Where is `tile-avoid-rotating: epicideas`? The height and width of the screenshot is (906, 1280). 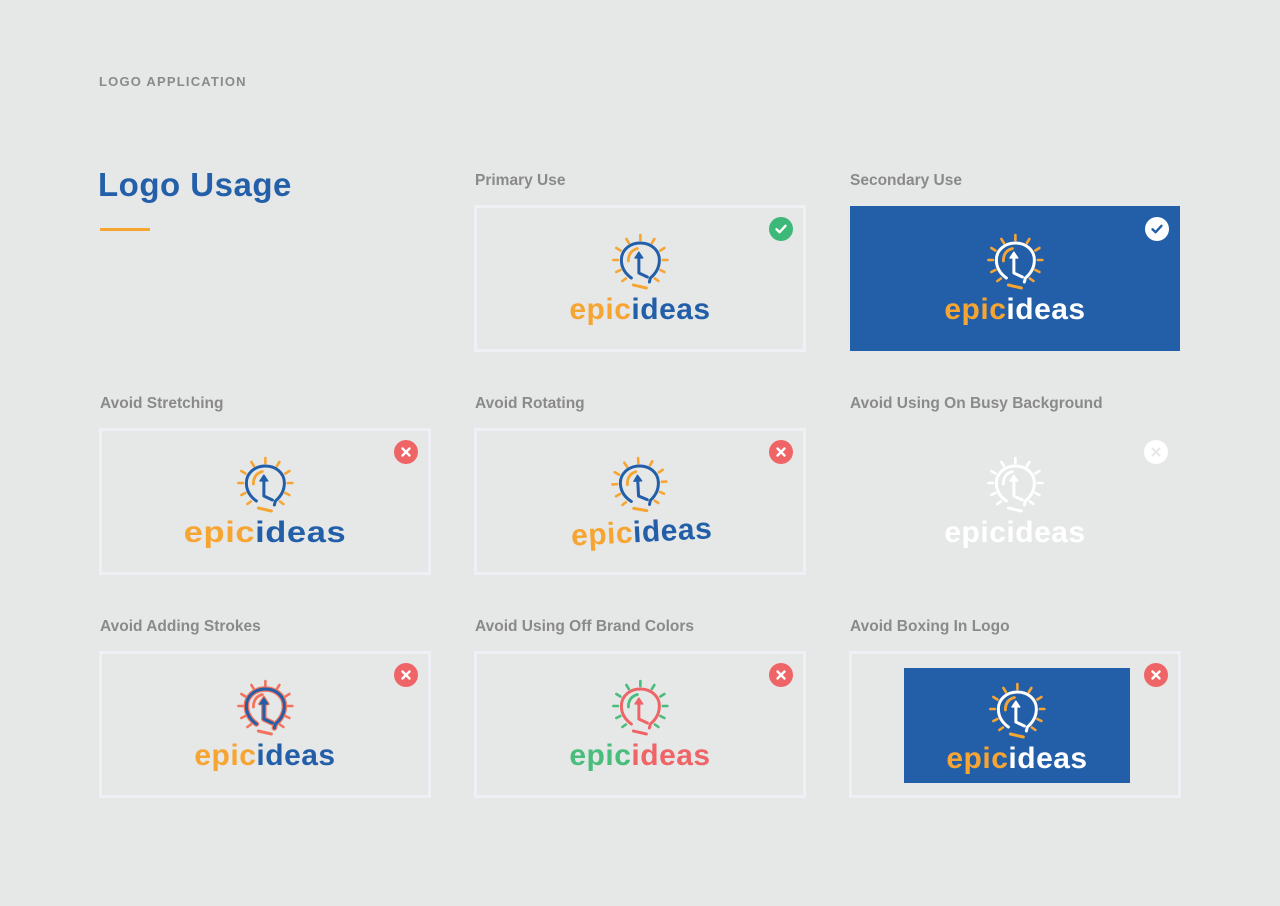 tile-avoid-rotating: epicideas is located at coordinates (640, 501).